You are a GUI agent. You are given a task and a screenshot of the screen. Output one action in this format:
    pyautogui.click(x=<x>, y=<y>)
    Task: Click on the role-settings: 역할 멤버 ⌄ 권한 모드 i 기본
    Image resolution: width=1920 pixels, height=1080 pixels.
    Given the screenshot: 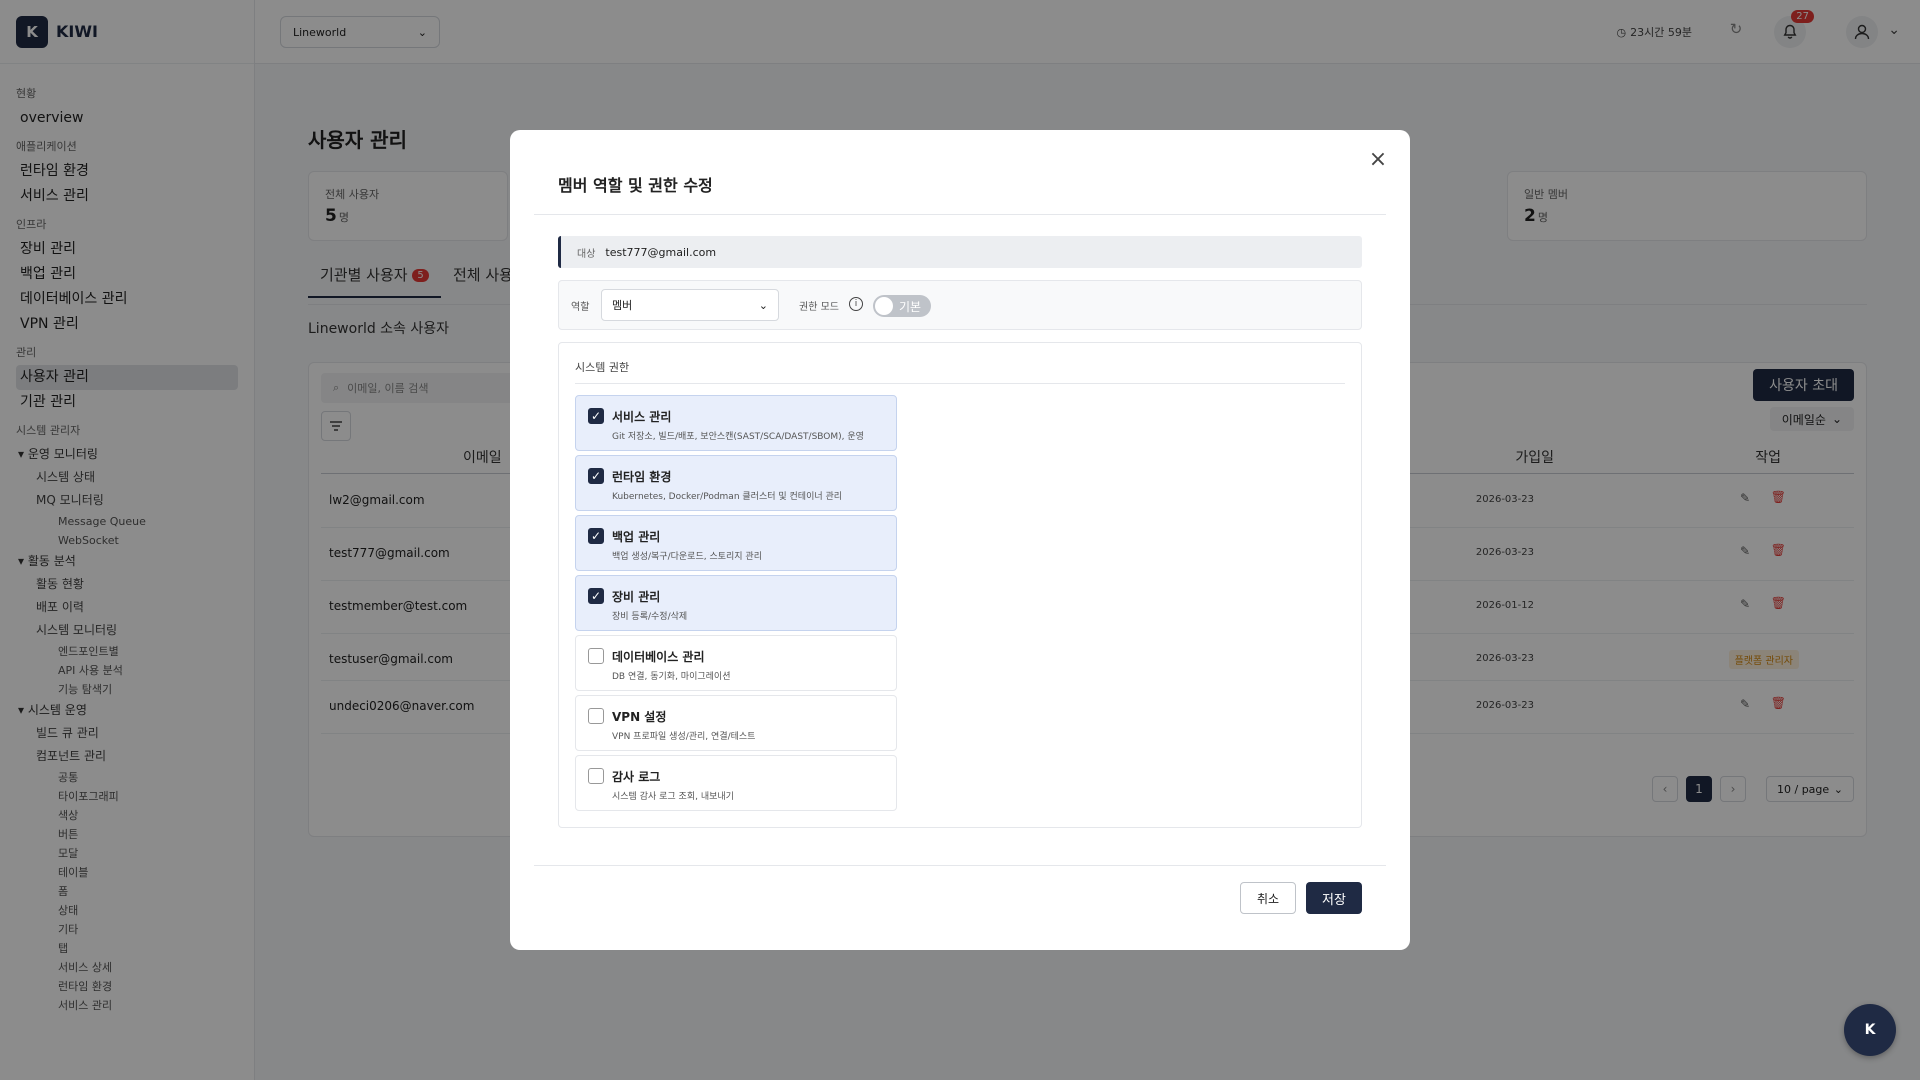 What is the action you would take?
    pyautogui.click(x=960, y=305)
    